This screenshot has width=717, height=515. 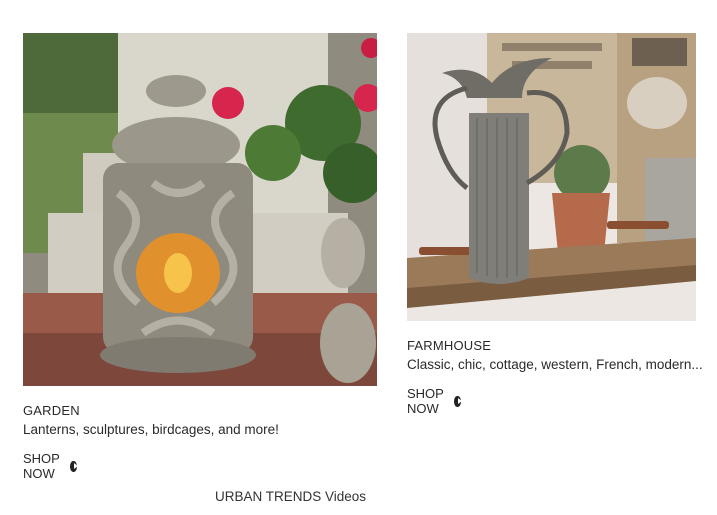 I want to click on farmhouse-shop-now-label: SHOP NOW, so click(x=425, y=401).